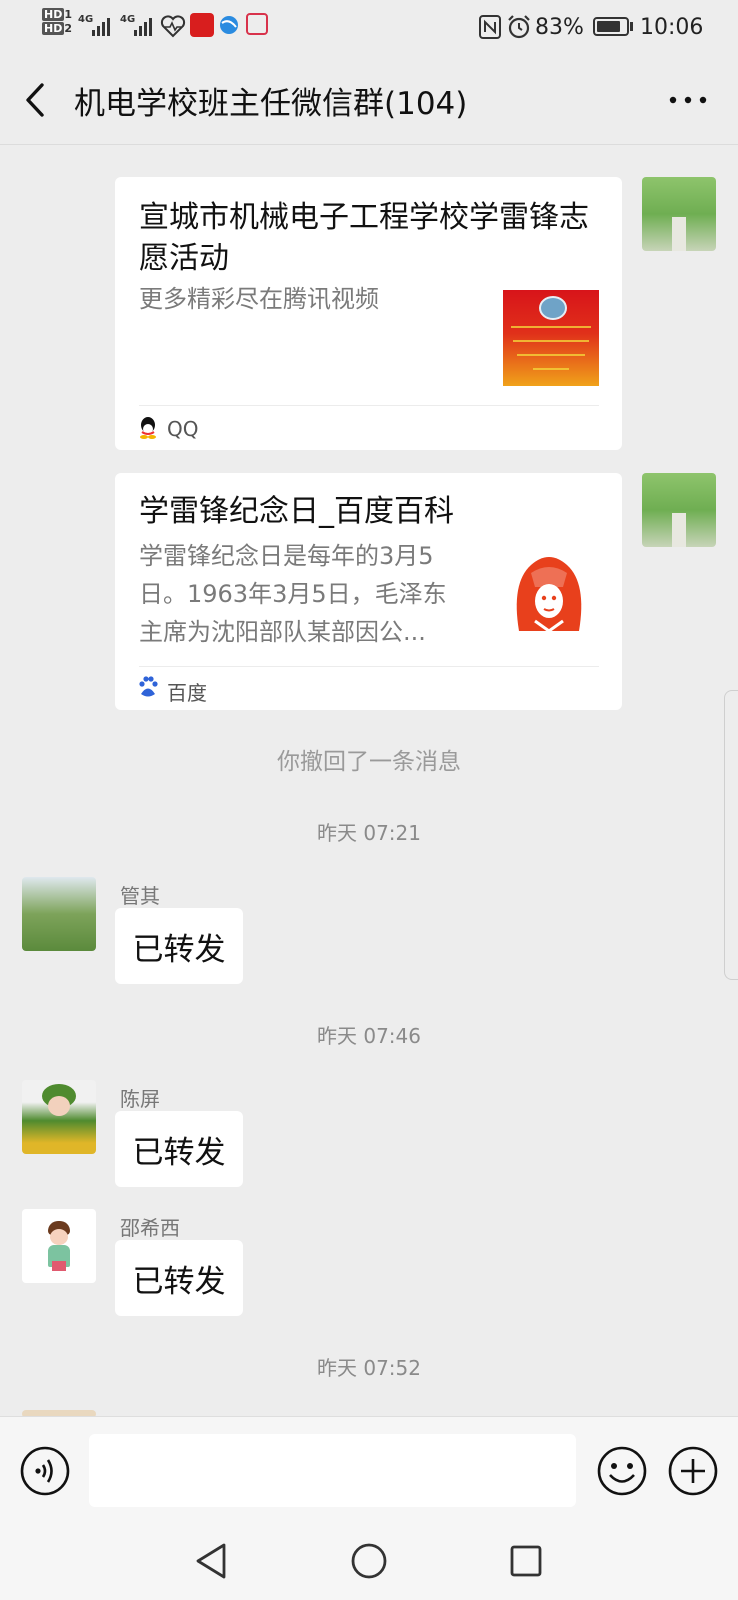 This screenshot has height=1600, width=738. What do you see at coordinates (202, 25) in the screenshot?
I see `app-notification-icon` at bounding box center [202, 25].